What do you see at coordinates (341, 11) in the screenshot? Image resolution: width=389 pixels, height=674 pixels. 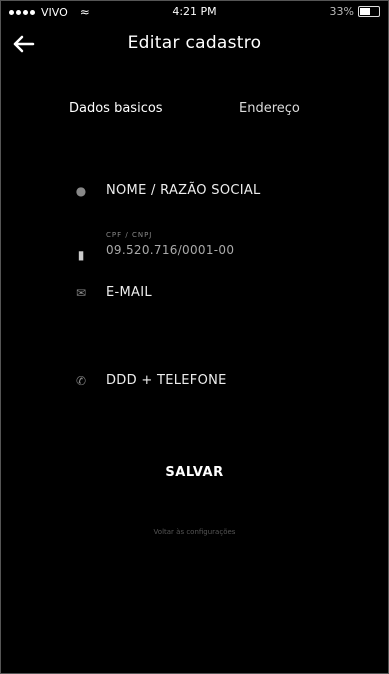 I see `battery-percent: 33%` at bounding box center [341, 11].